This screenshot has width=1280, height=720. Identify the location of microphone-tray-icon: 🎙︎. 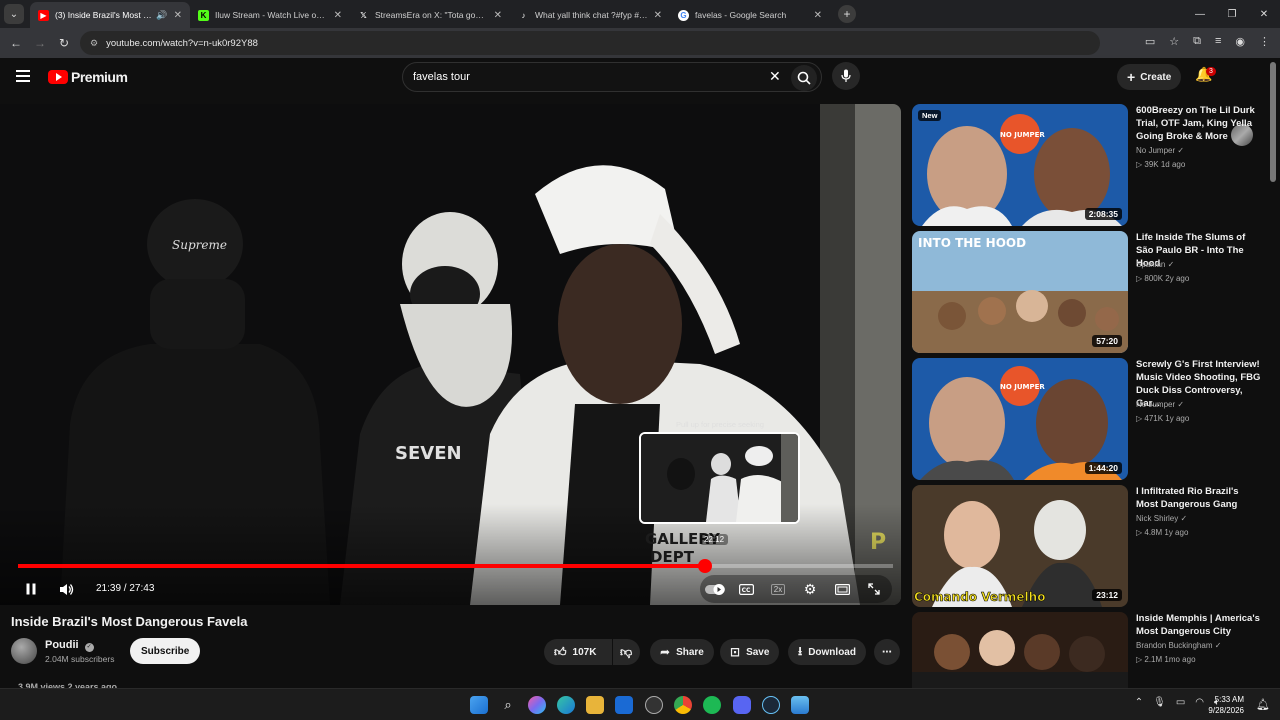
(1159, 702).